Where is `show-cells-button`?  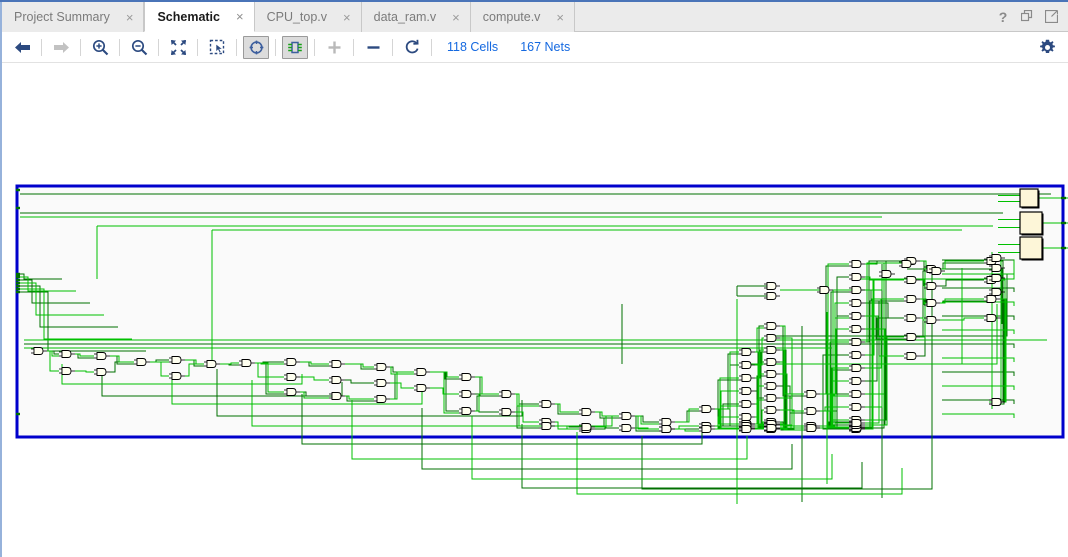 show-cells-button is located at coordinates (295, 47).